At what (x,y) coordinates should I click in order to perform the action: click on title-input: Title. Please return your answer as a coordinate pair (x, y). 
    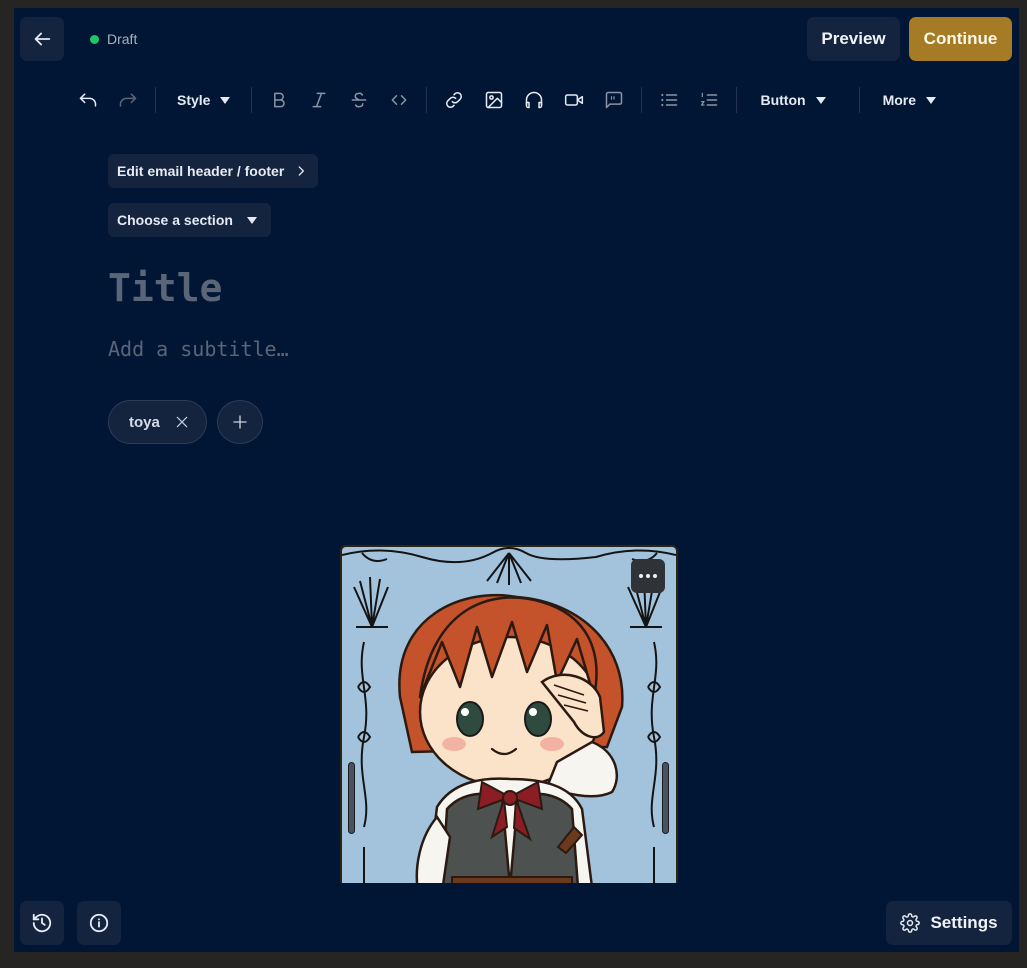
    Looking at the image, I should click on (165, 288).